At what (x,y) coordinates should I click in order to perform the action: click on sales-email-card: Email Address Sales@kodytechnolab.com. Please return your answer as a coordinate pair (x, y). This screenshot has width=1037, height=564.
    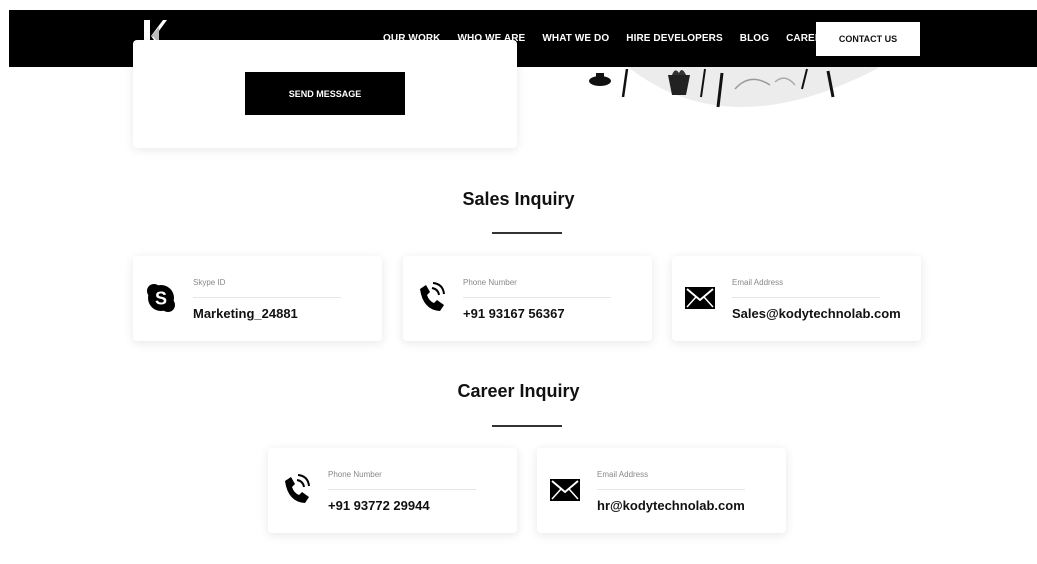
    Looking at the image, I should click on (796, 298).